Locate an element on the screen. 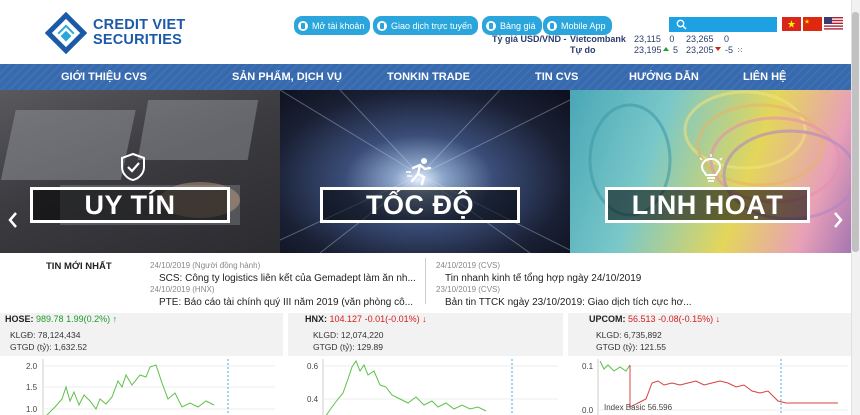 The height and width of the screenshot is (415, 860). market-chart: 2.0 1.5 1.0 is located at coordinates (150, 387).